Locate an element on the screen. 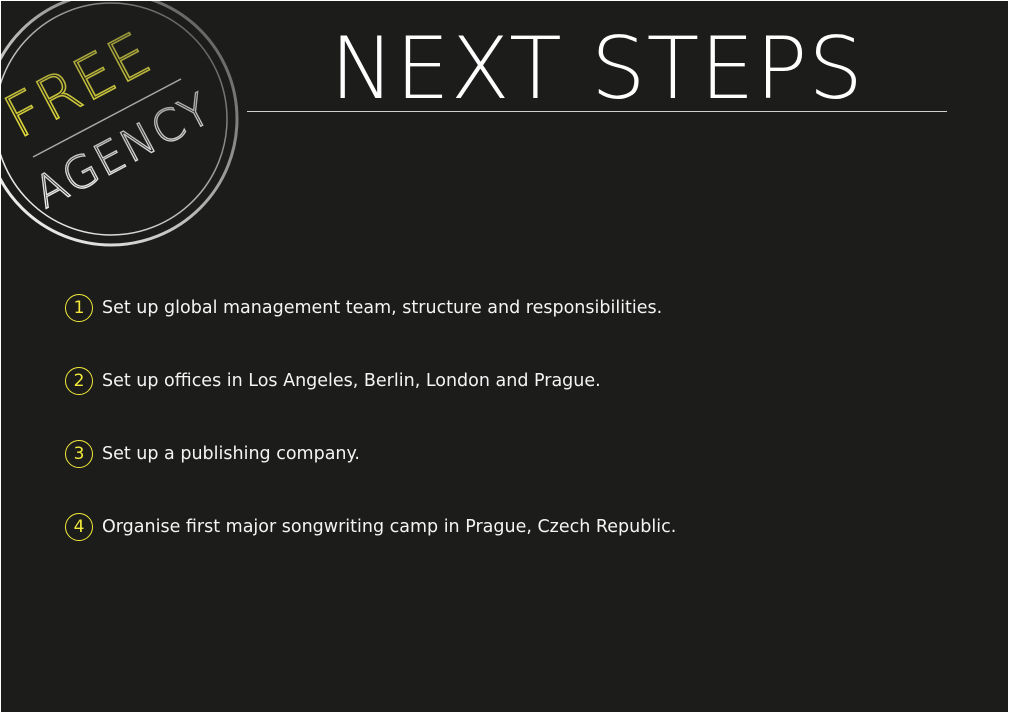 This screenshot has width=1009, height=712. free-agency-logo: FREE AGENCY is located at coordinates (120, 124).